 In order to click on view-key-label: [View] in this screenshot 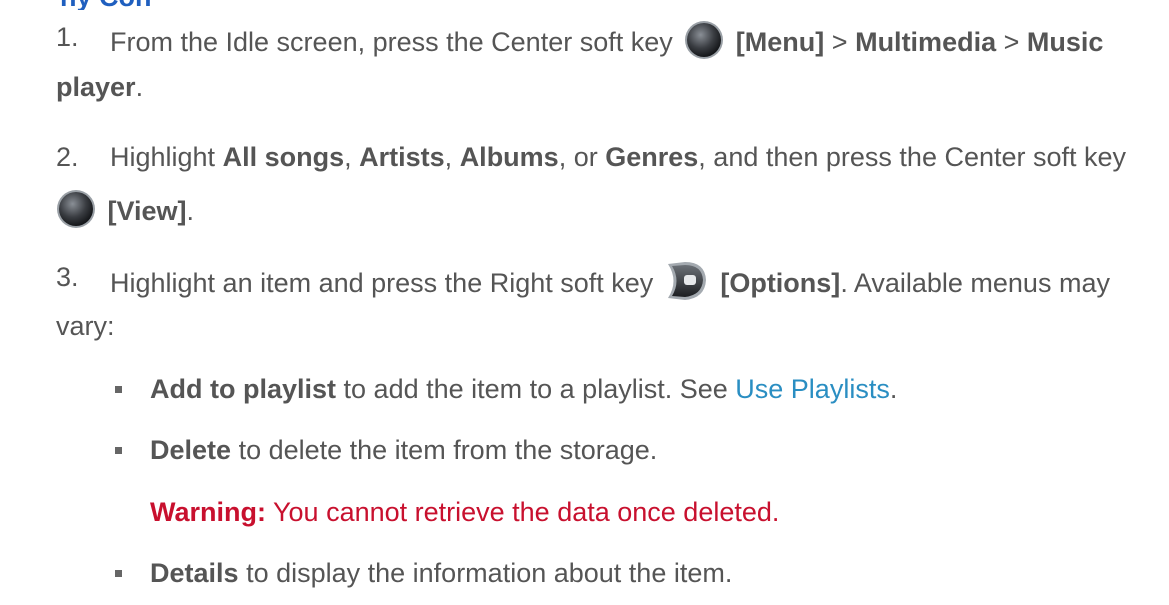, I will do `click(147, 211)`.